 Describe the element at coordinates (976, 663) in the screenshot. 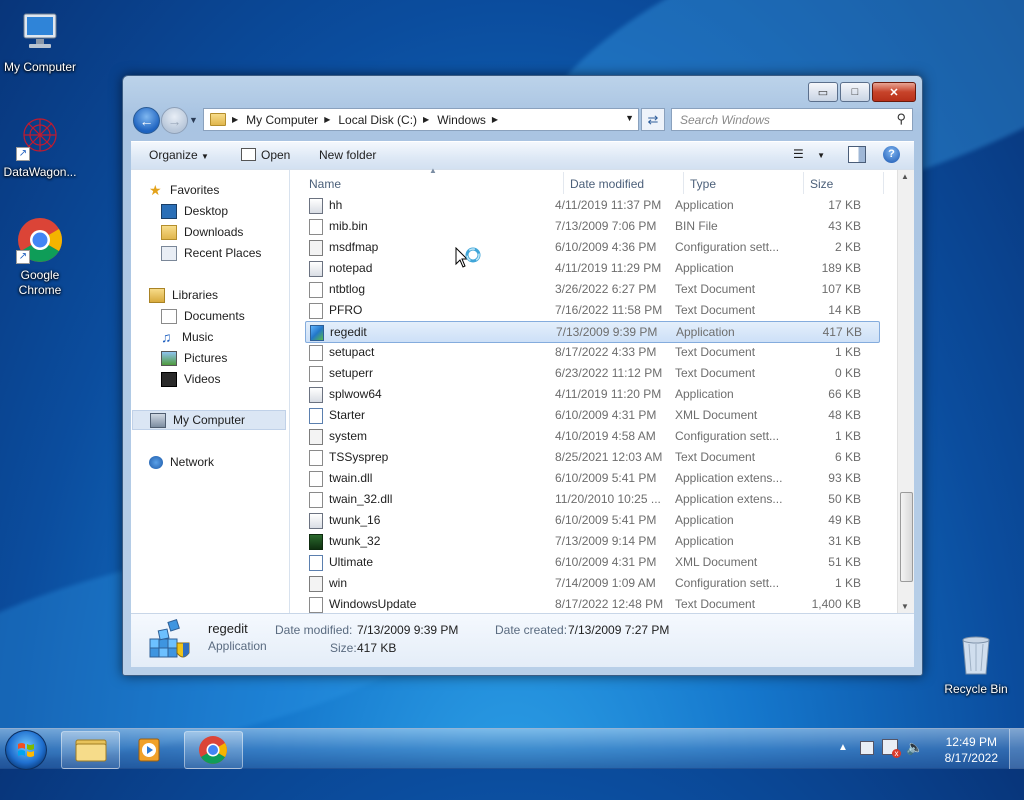

I see `desktop-icon-recycle-bin: Recycle Bin` at that location.